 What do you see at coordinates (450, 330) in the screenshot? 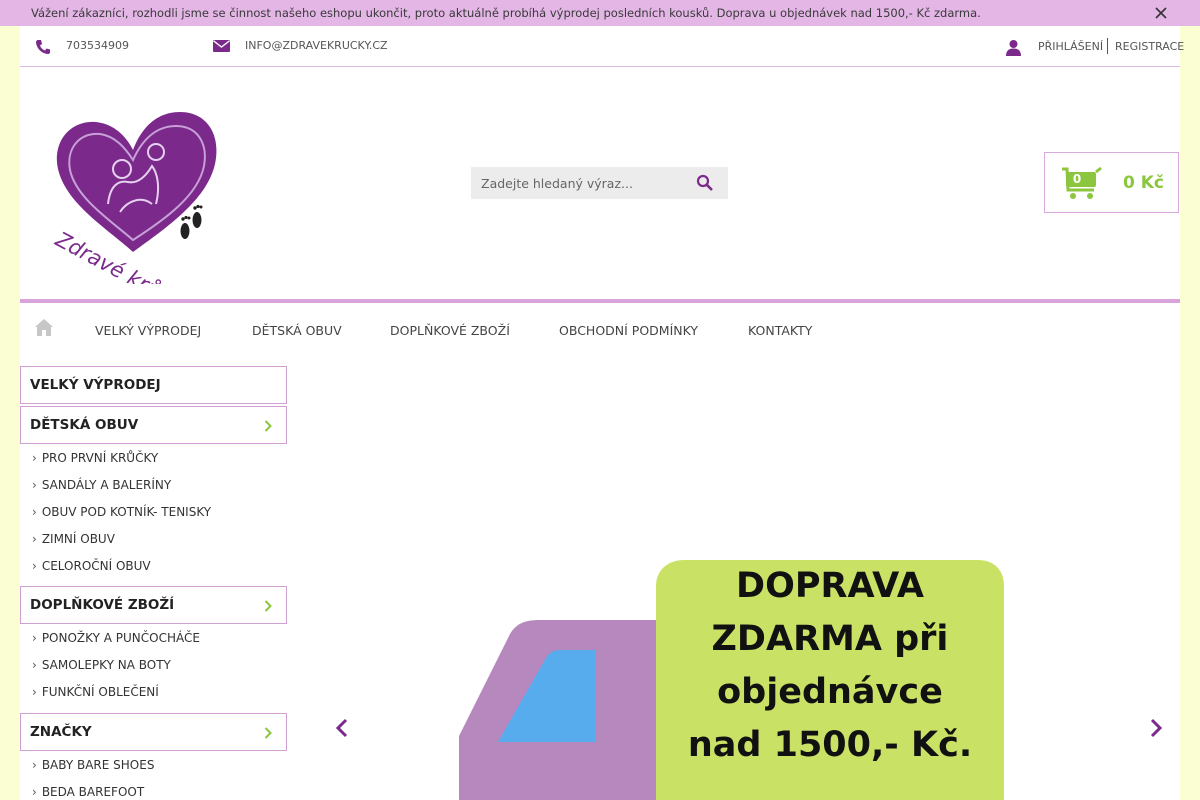
I see `nav-item-accessories: Doplňkové zboží` at bounding box center [450, 330].